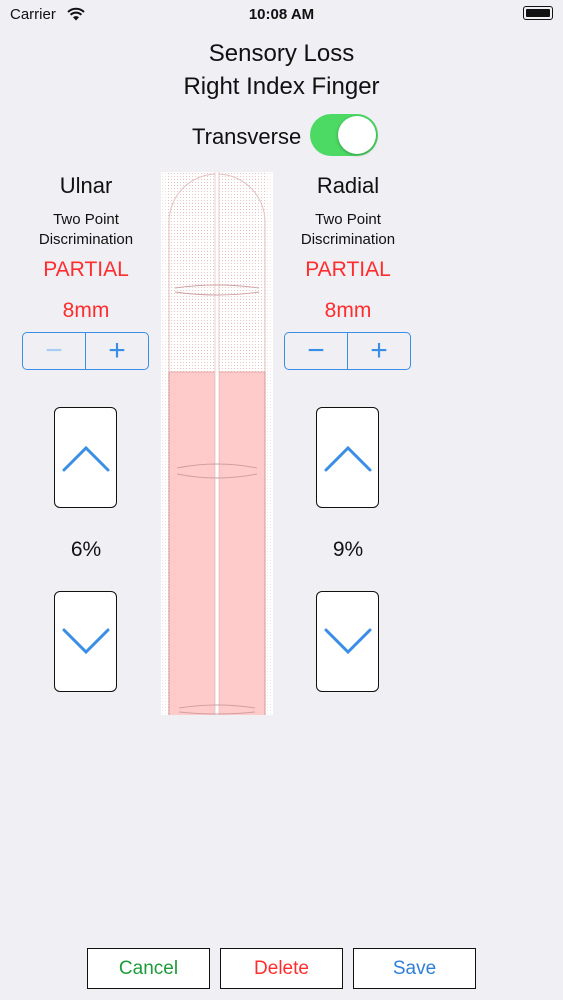 This screenshot has width=563, height=1000. I want to click on clock: 10:08 AM, so click(281, 14).